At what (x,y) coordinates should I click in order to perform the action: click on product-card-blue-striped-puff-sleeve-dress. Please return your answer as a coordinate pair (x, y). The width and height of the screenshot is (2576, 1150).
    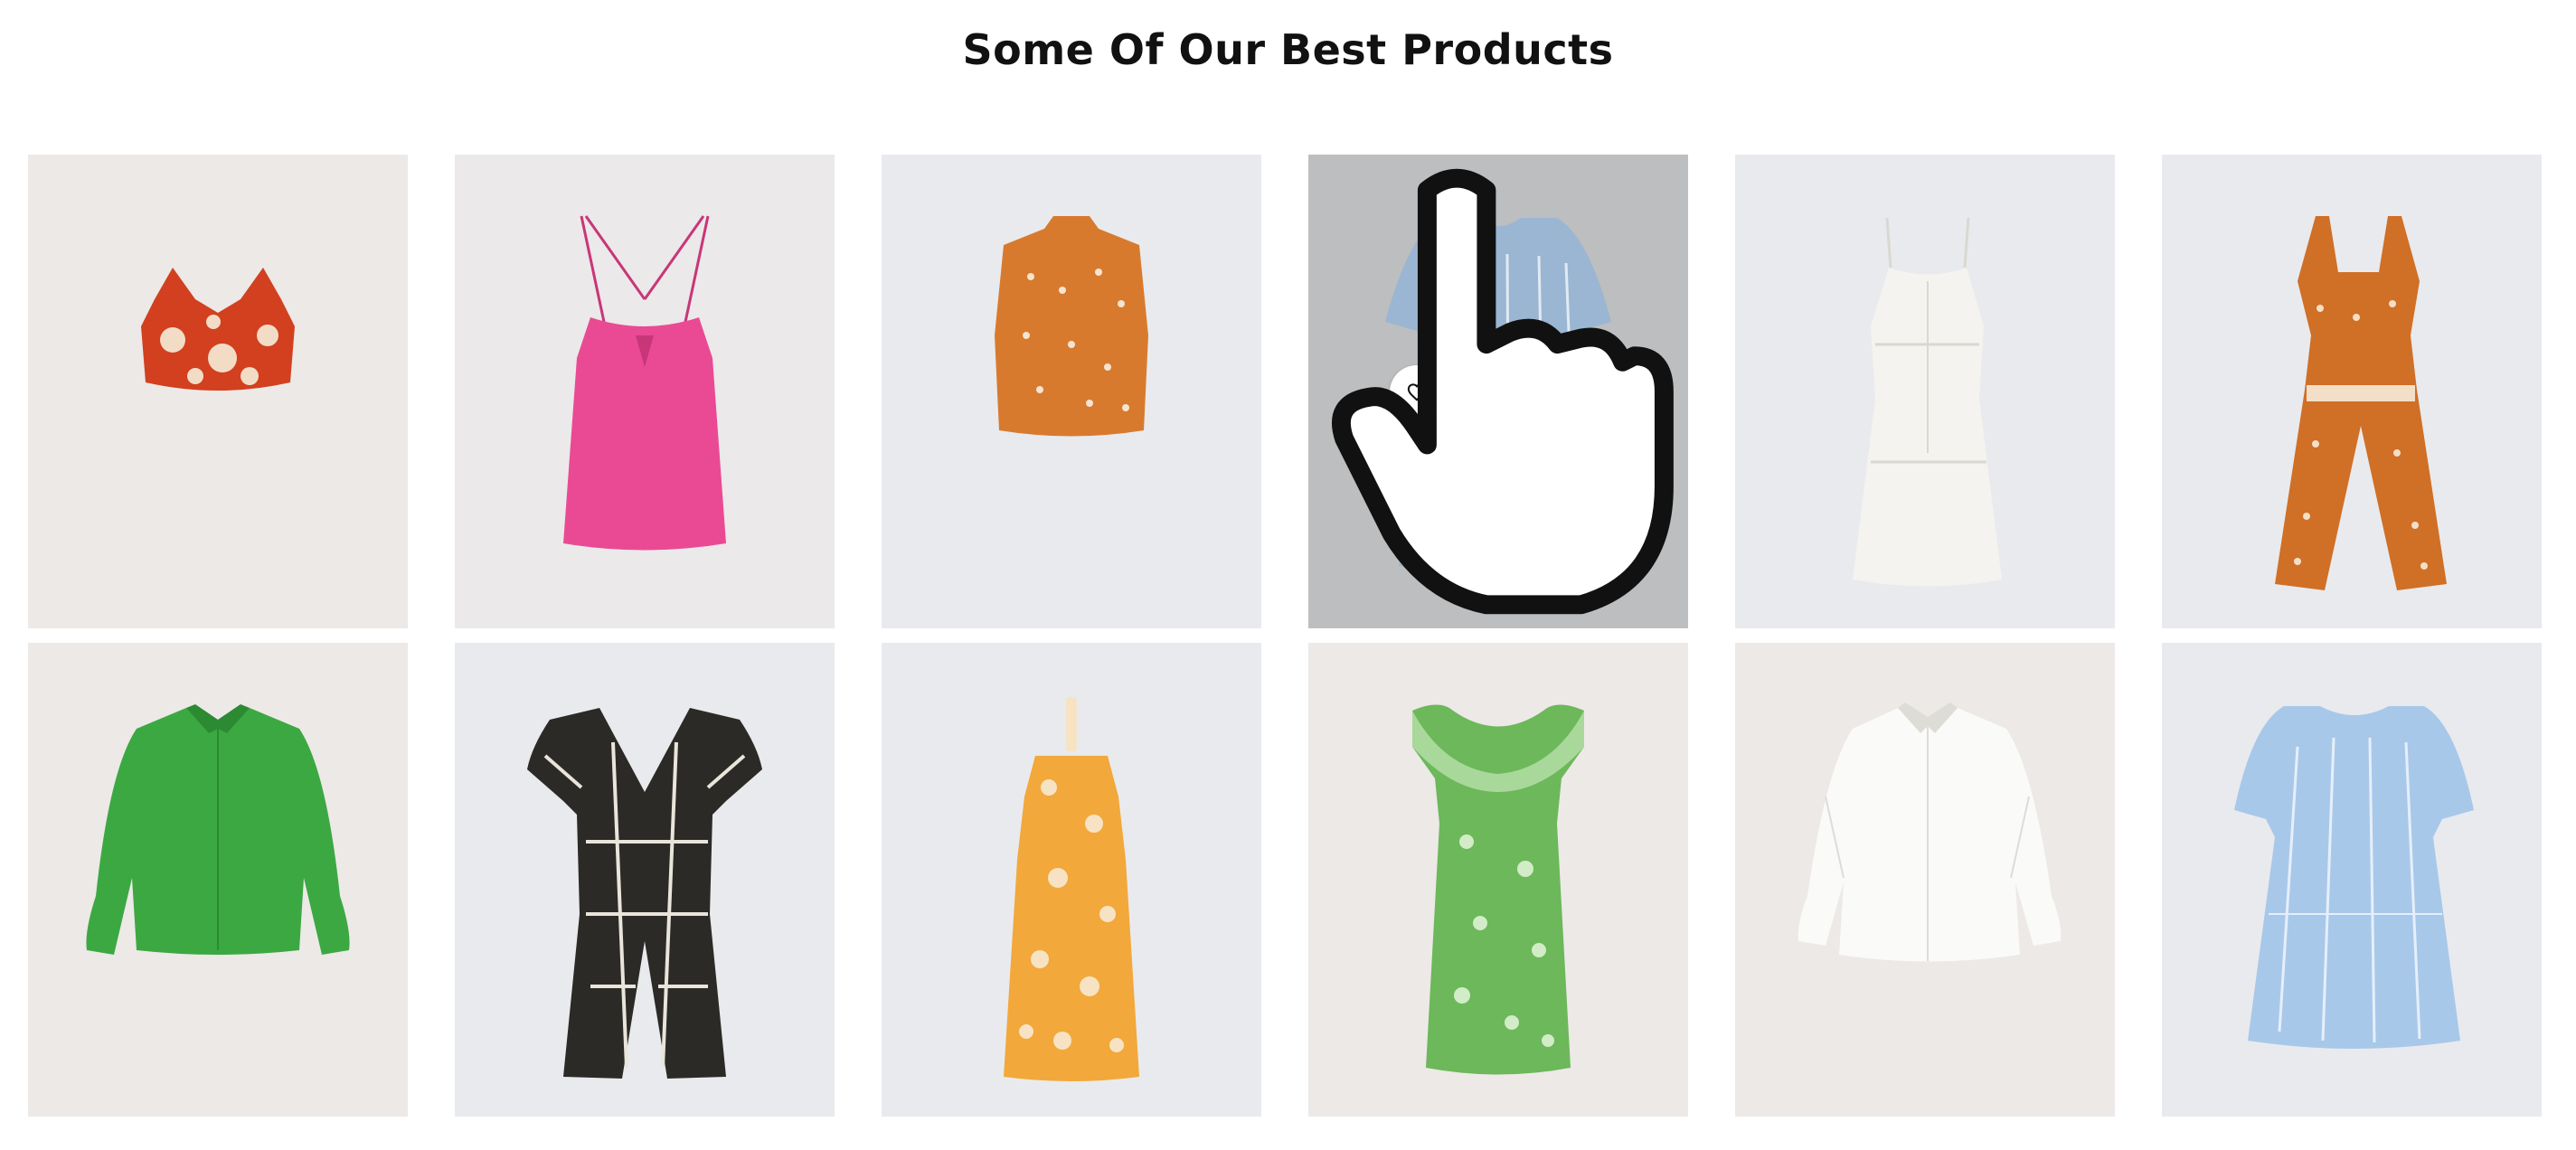
    Looking at the image, I should click on (1498, 391).